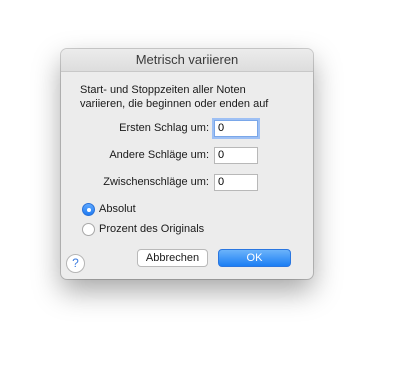  I want to click on description-line-2: variieren, die beginnen oder enden auf, so click(174, 104).